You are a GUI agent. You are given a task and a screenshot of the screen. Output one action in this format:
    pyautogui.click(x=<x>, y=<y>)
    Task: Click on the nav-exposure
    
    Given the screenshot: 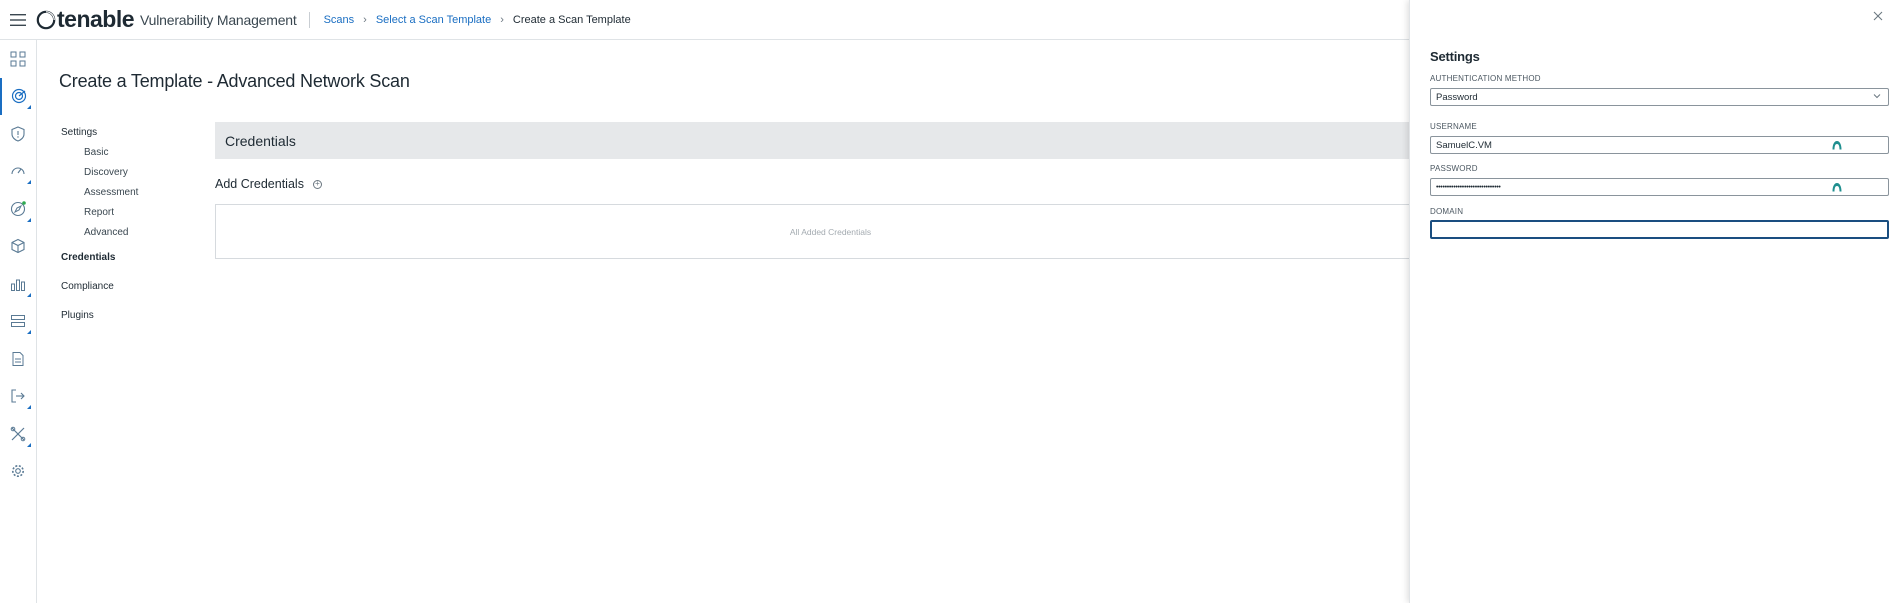 What is the action you would take?
    pyautogui.click(x=18, y=134)
    